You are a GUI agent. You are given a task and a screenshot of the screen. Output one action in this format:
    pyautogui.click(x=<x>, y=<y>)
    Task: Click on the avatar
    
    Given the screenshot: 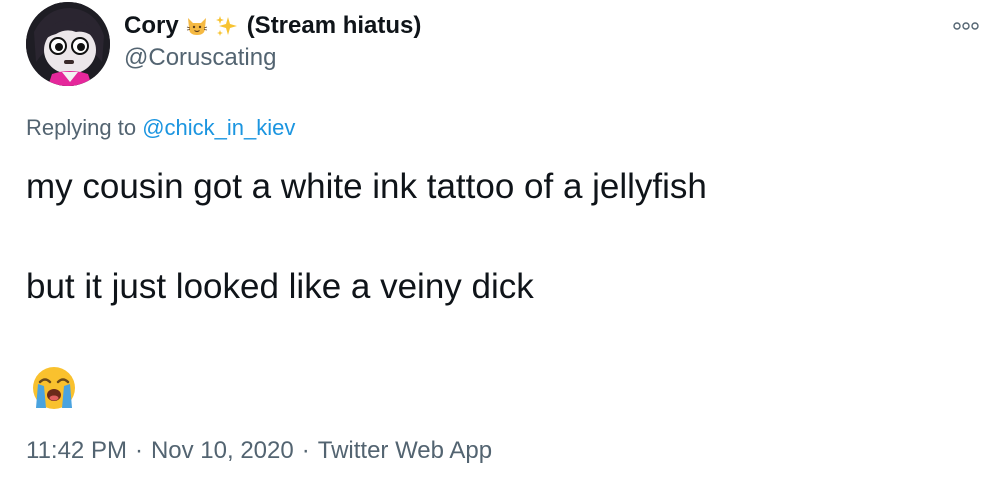 What is the action you would take?
    pyautogui.click(x=68, y=44)
    